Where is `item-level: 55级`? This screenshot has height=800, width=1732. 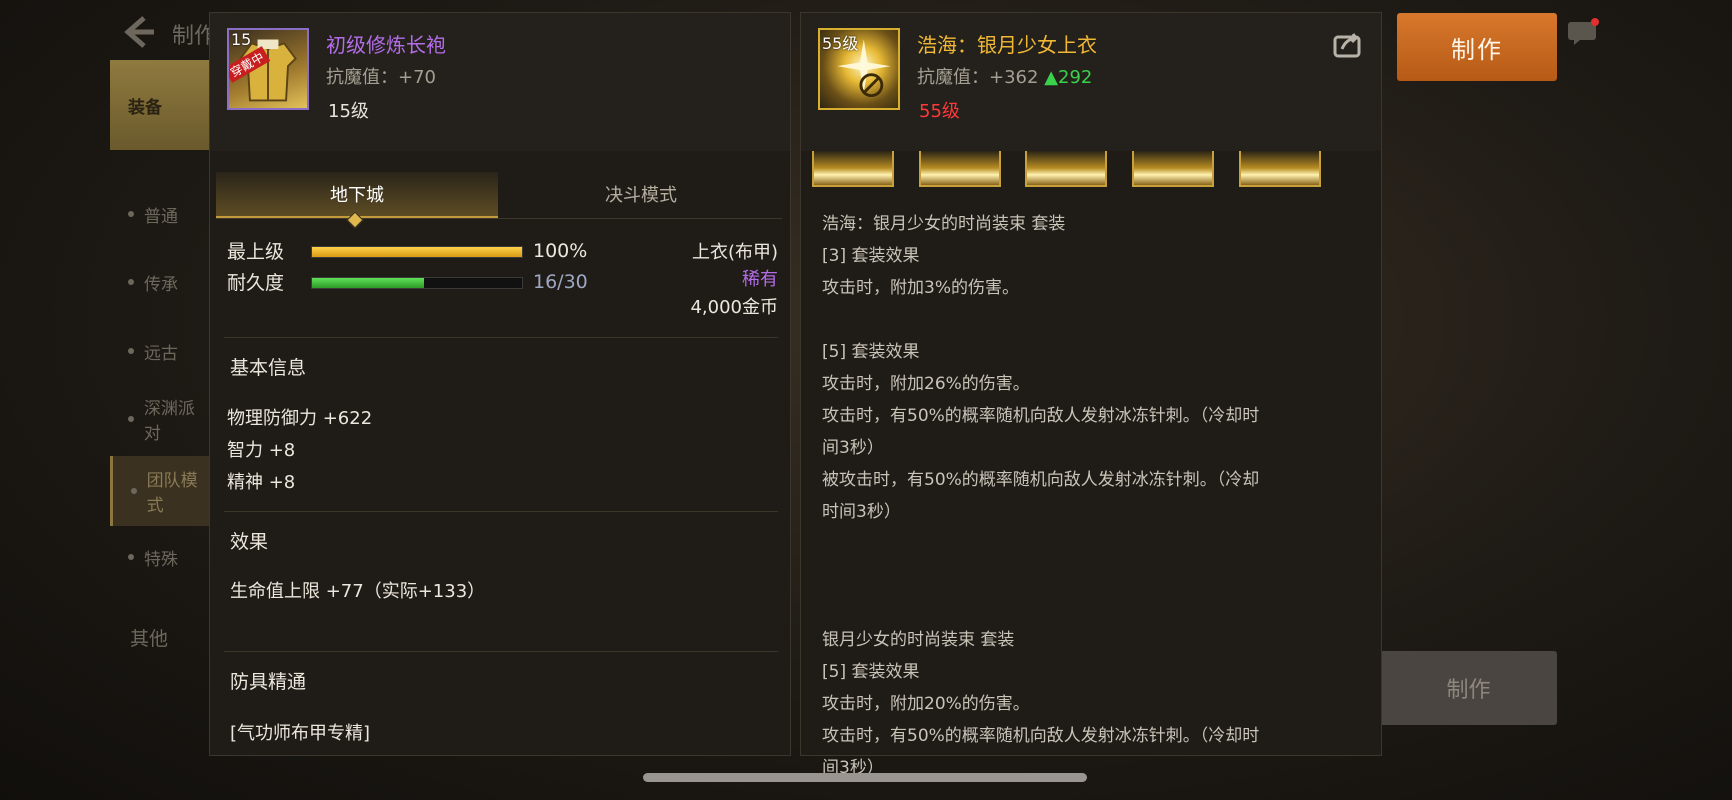 item-level: 55级 is located at coordinates (939, 111).